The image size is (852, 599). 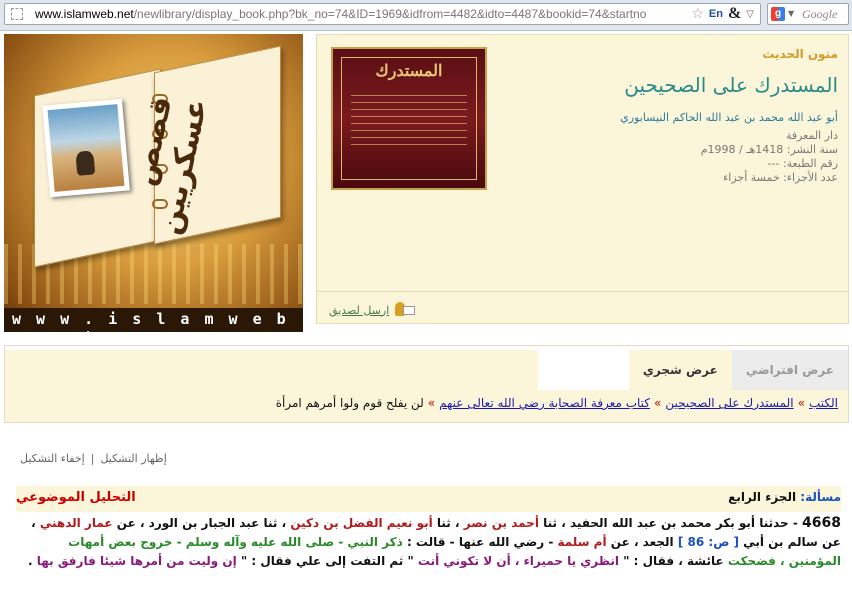 I want to click on hadith-header: مسألة: الجزء الرابع التحليل الموضوعي, so click(x=428, y=499).